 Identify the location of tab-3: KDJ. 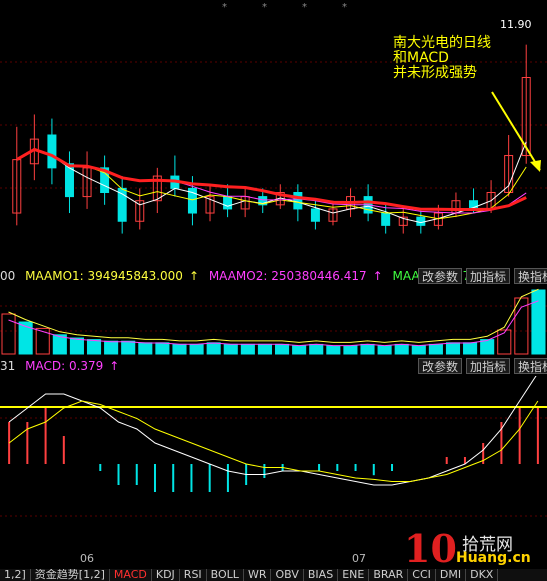
(166, 575).